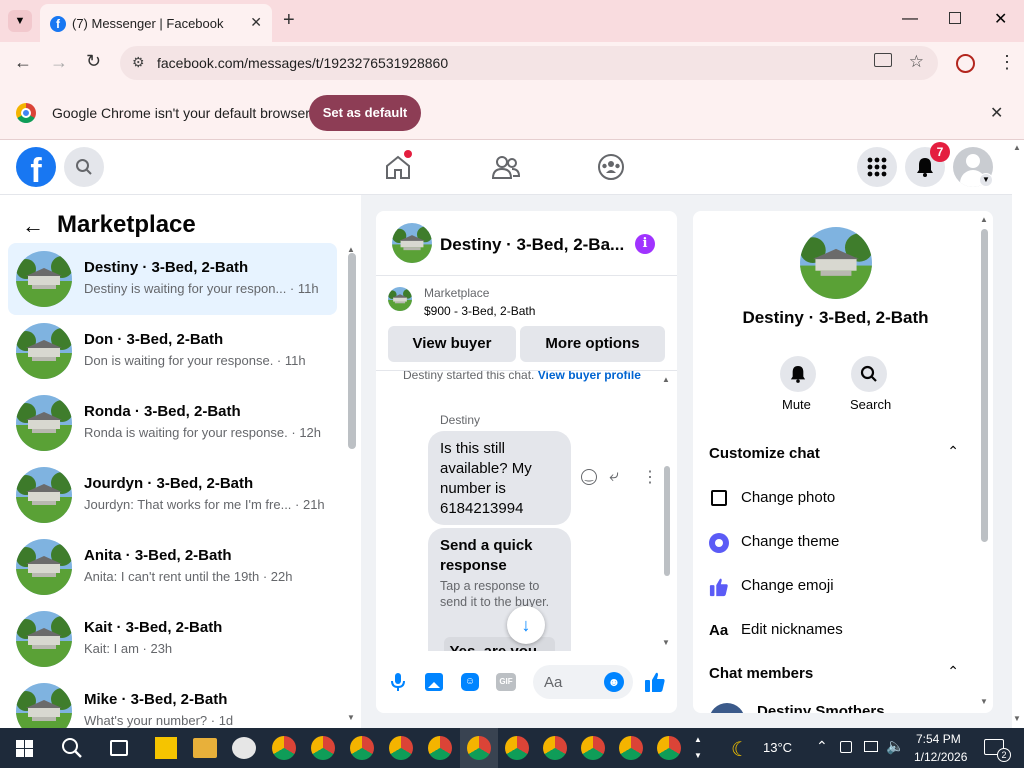 This screenshot has height=768, width=1024. Describe the element at coordinates (412, 243) in the screenshot. I see `chat-avatar` at that location.